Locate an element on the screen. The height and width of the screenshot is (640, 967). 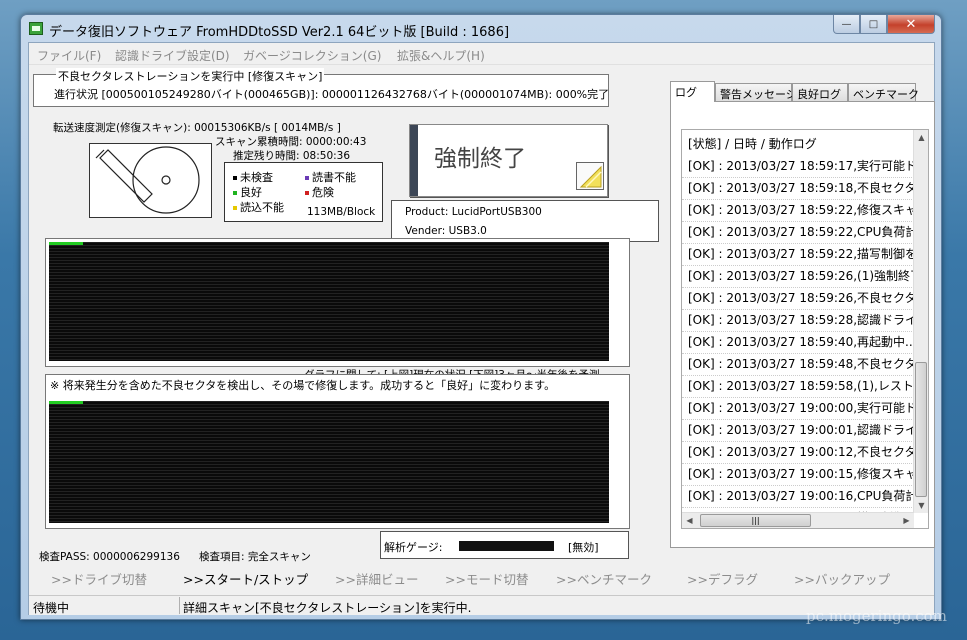
tab-log: ログ is located at coordinates (692, 91).